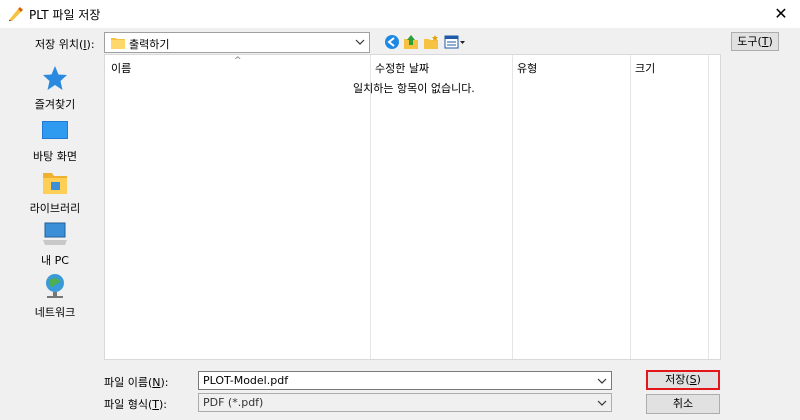 Image resolution: width=800 pixels, height=420 pixels. Describe the element at coordinates (16, 14) in the screenshot. I see `app-icon` at that location.